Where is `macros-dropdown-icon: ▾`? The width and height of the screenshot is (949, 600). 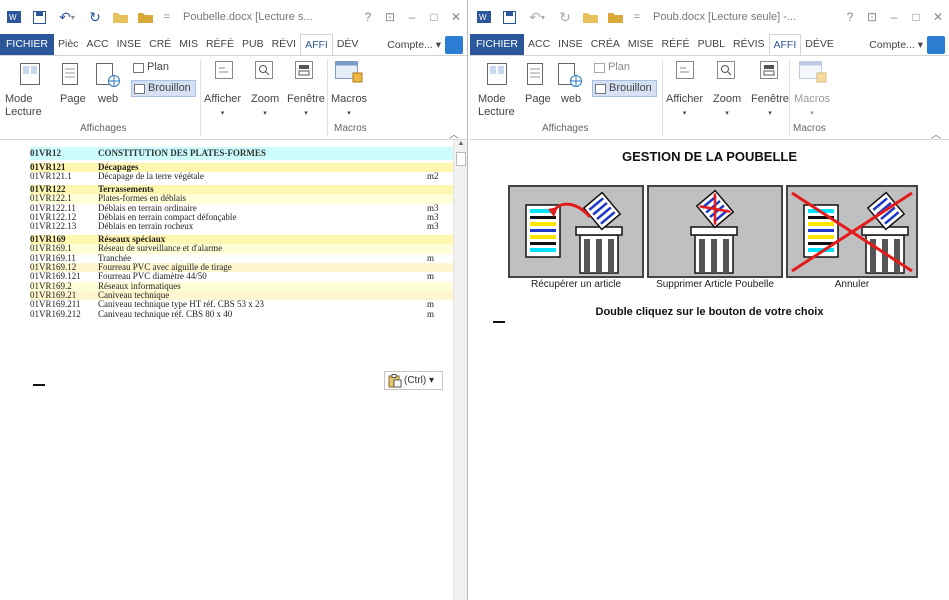
macros-dropdown-icon: ▾ is located at coordinates (349, 113).